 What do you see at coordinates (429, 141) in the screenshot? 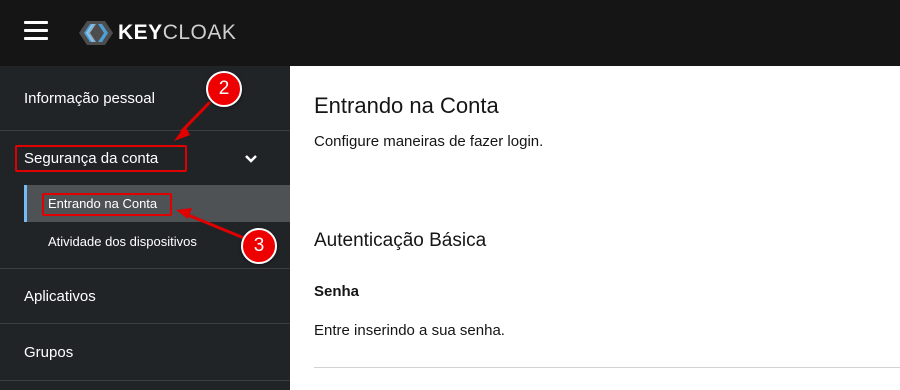
I see `page-subtitle: Configure maneiras de fazer login.` at bounding box center [429, 141].